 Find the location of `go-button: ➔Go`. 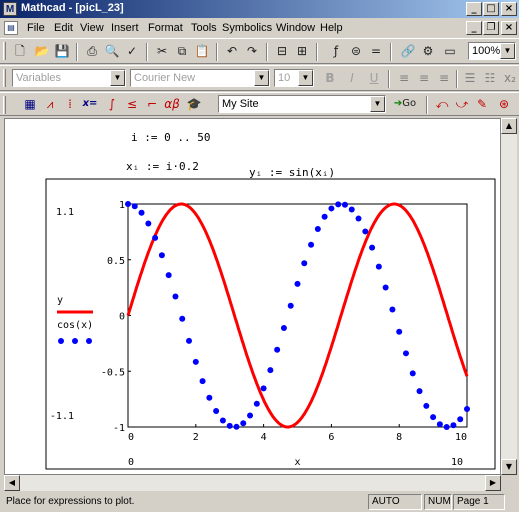

go-button: ➔Go is located at coordinates (405, 104).